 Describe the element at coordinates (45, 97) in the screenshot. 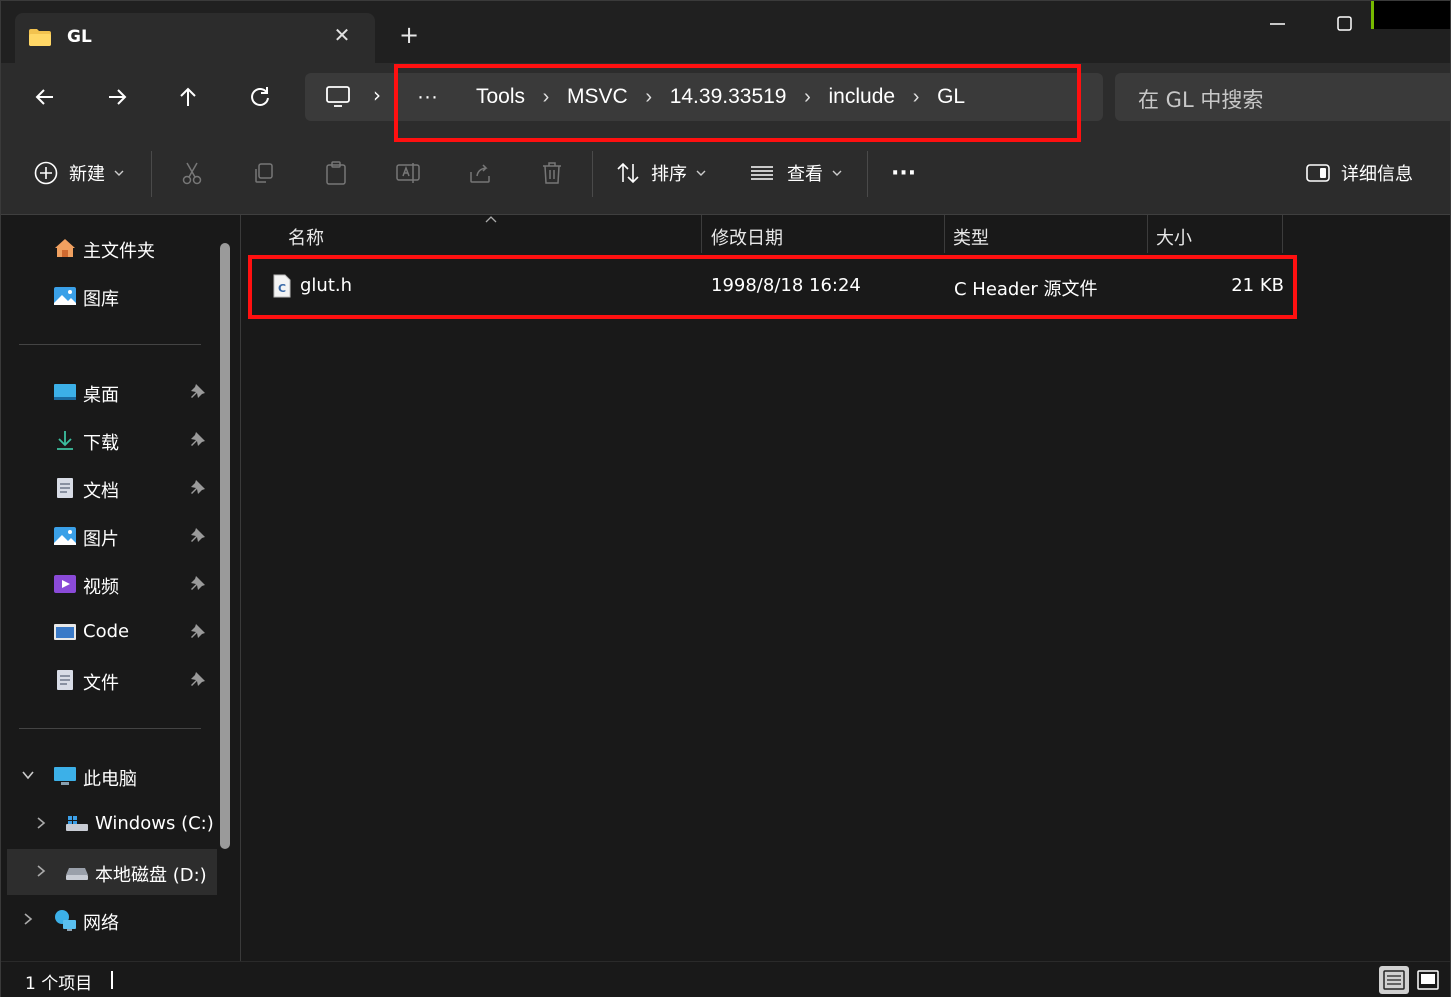

I see `back-arrow-icon` at that location.